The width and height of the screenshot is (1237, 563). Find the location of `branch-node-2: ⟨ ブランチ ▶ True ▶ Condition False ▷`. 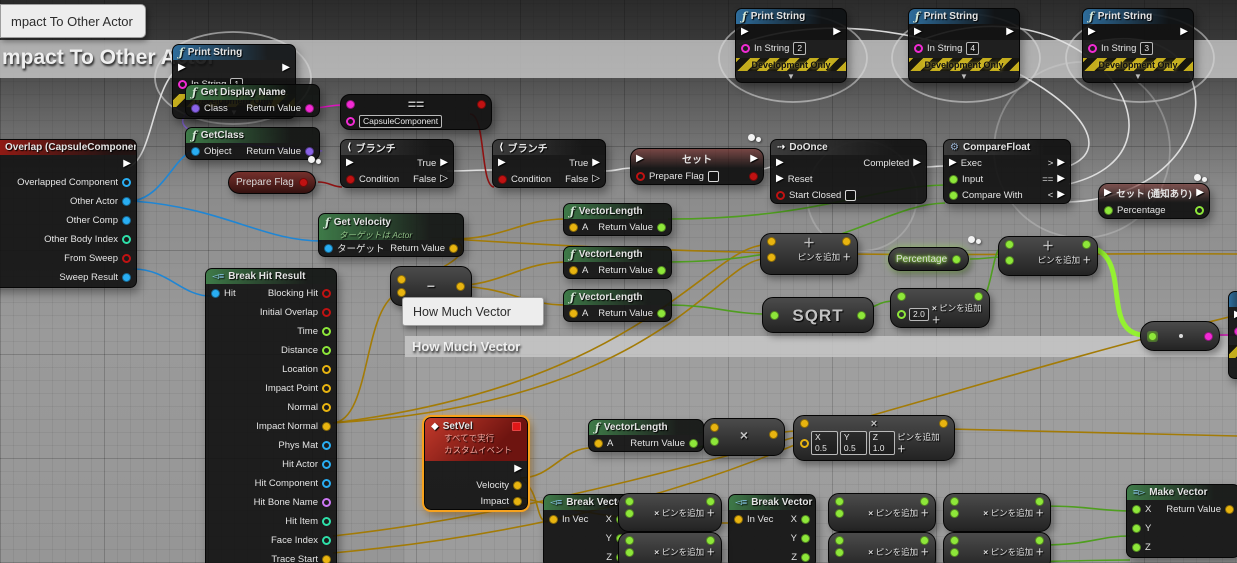

branch-node-2: ⟨ ブランチ ▶ True ▶ Condition False ▷ is located at coordinates (549, 163).